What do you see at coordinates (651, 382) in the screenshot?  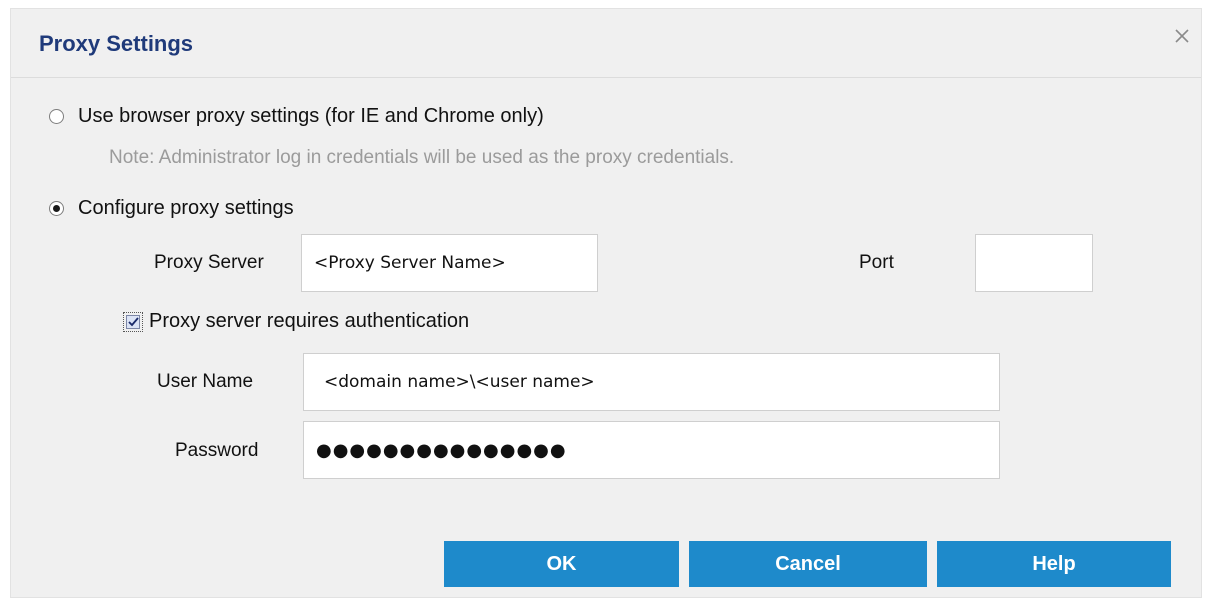 I see `username-input: <domain name>\<user name>` at bounding box center [651, 382].